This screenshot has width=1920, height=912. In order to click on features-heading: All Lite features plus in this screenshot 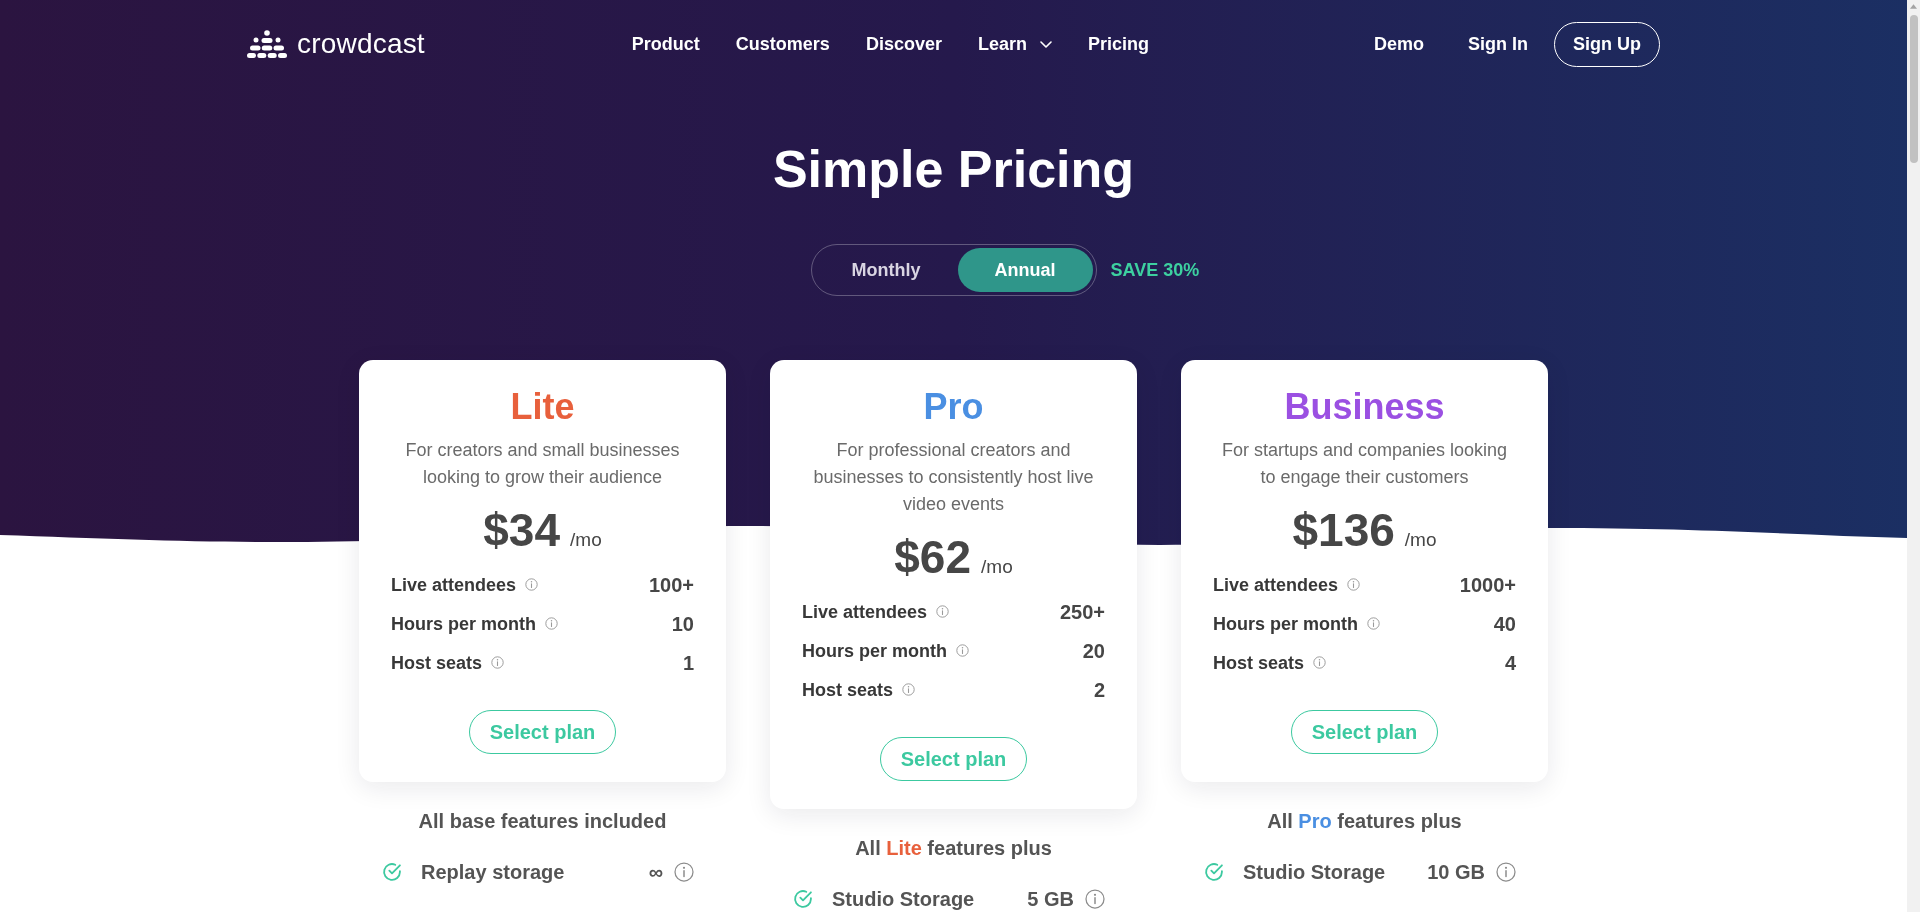, I will do `click(953, 848)`.